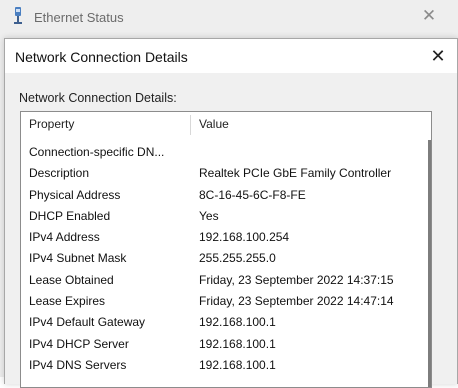 The image size is (458, 388). What do you see at coordinates (214, 124) in the screenshot?
I see `column-header-value: Value` at bounding box center [214, 124].